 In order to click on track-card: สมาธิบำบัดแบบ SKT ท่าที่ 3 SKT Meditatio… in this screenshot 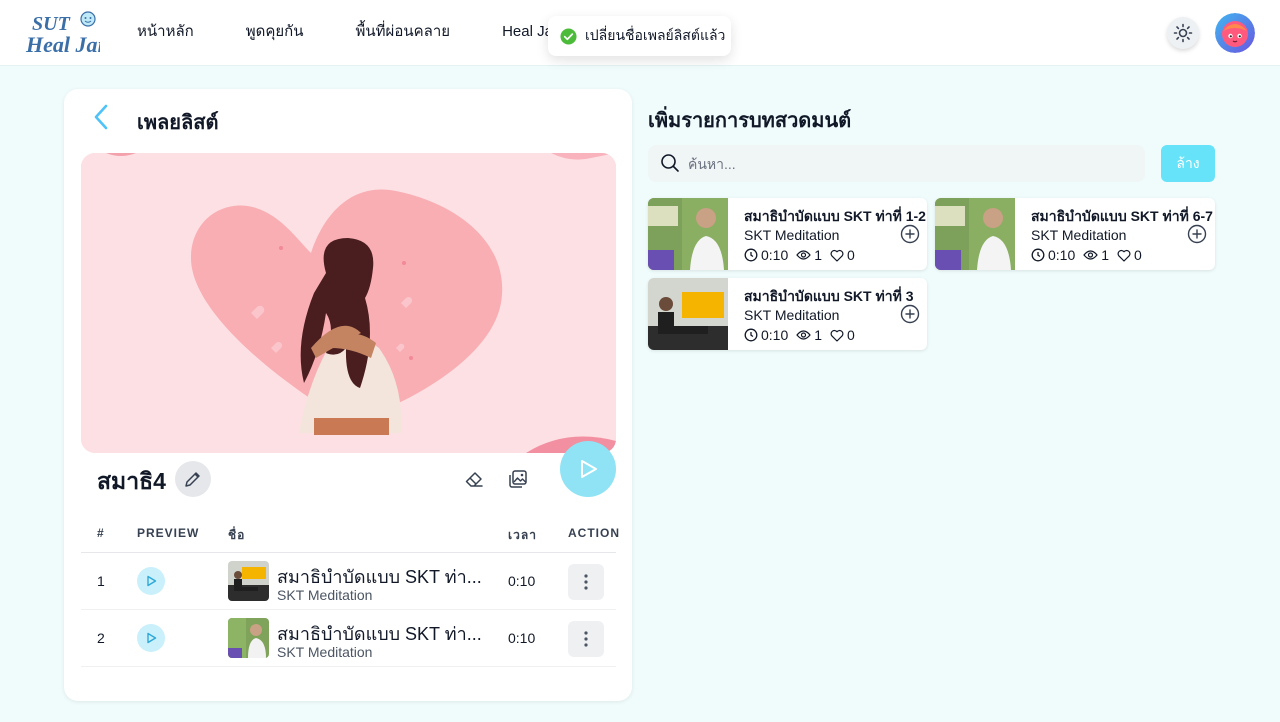, I will do `click(787, 314)`.